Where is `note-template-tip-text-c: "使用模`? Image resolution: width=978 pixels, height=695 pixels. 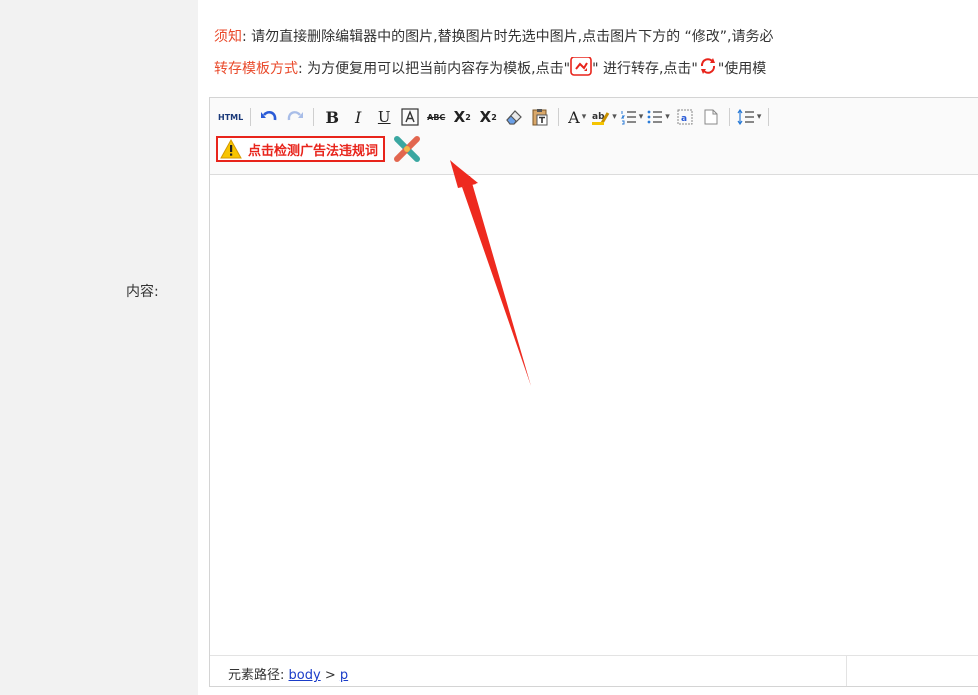
note-template-tip-text-c: "使用模 is located at coordinates (742, 69).